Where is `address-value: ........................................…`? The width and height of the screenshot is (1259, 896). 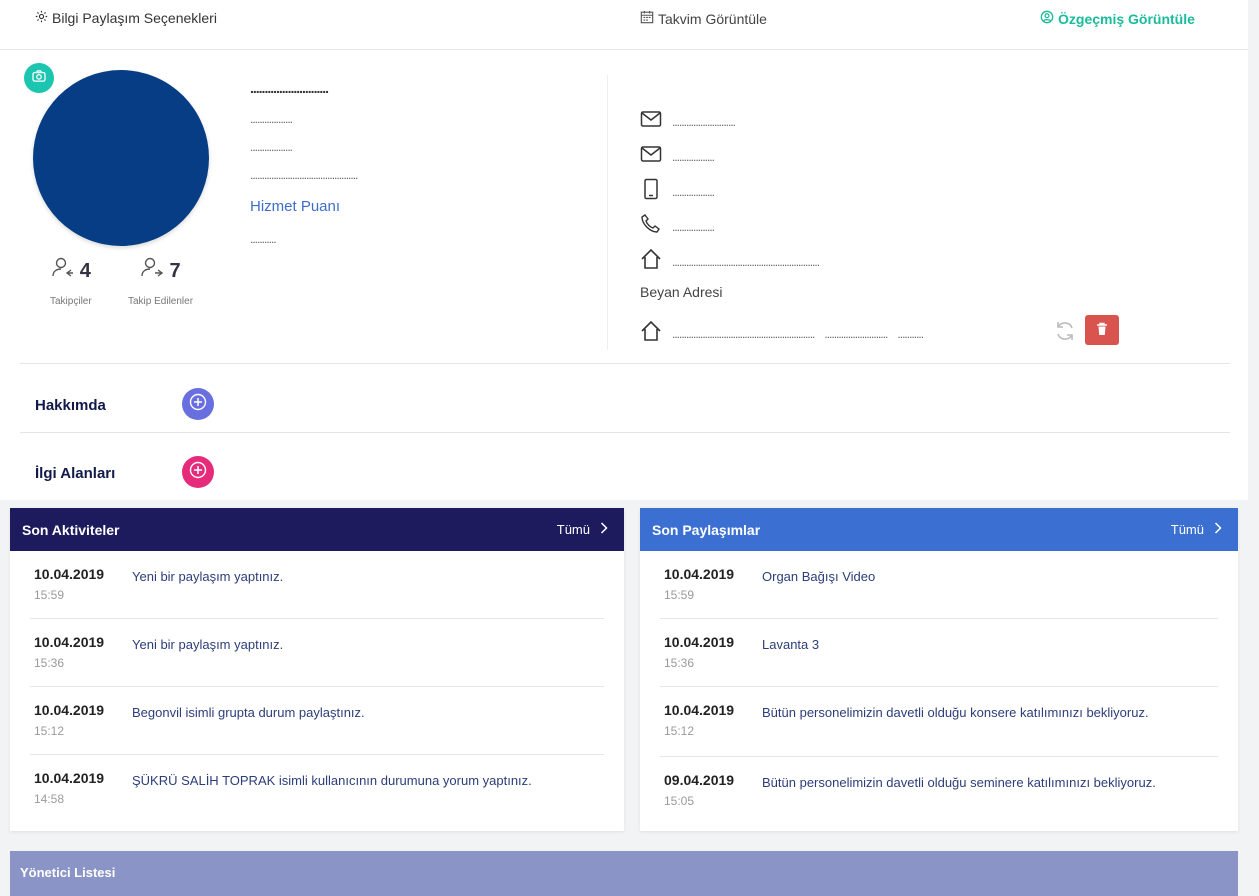
address-value: ........................................… is located at coordinates (746, 261).